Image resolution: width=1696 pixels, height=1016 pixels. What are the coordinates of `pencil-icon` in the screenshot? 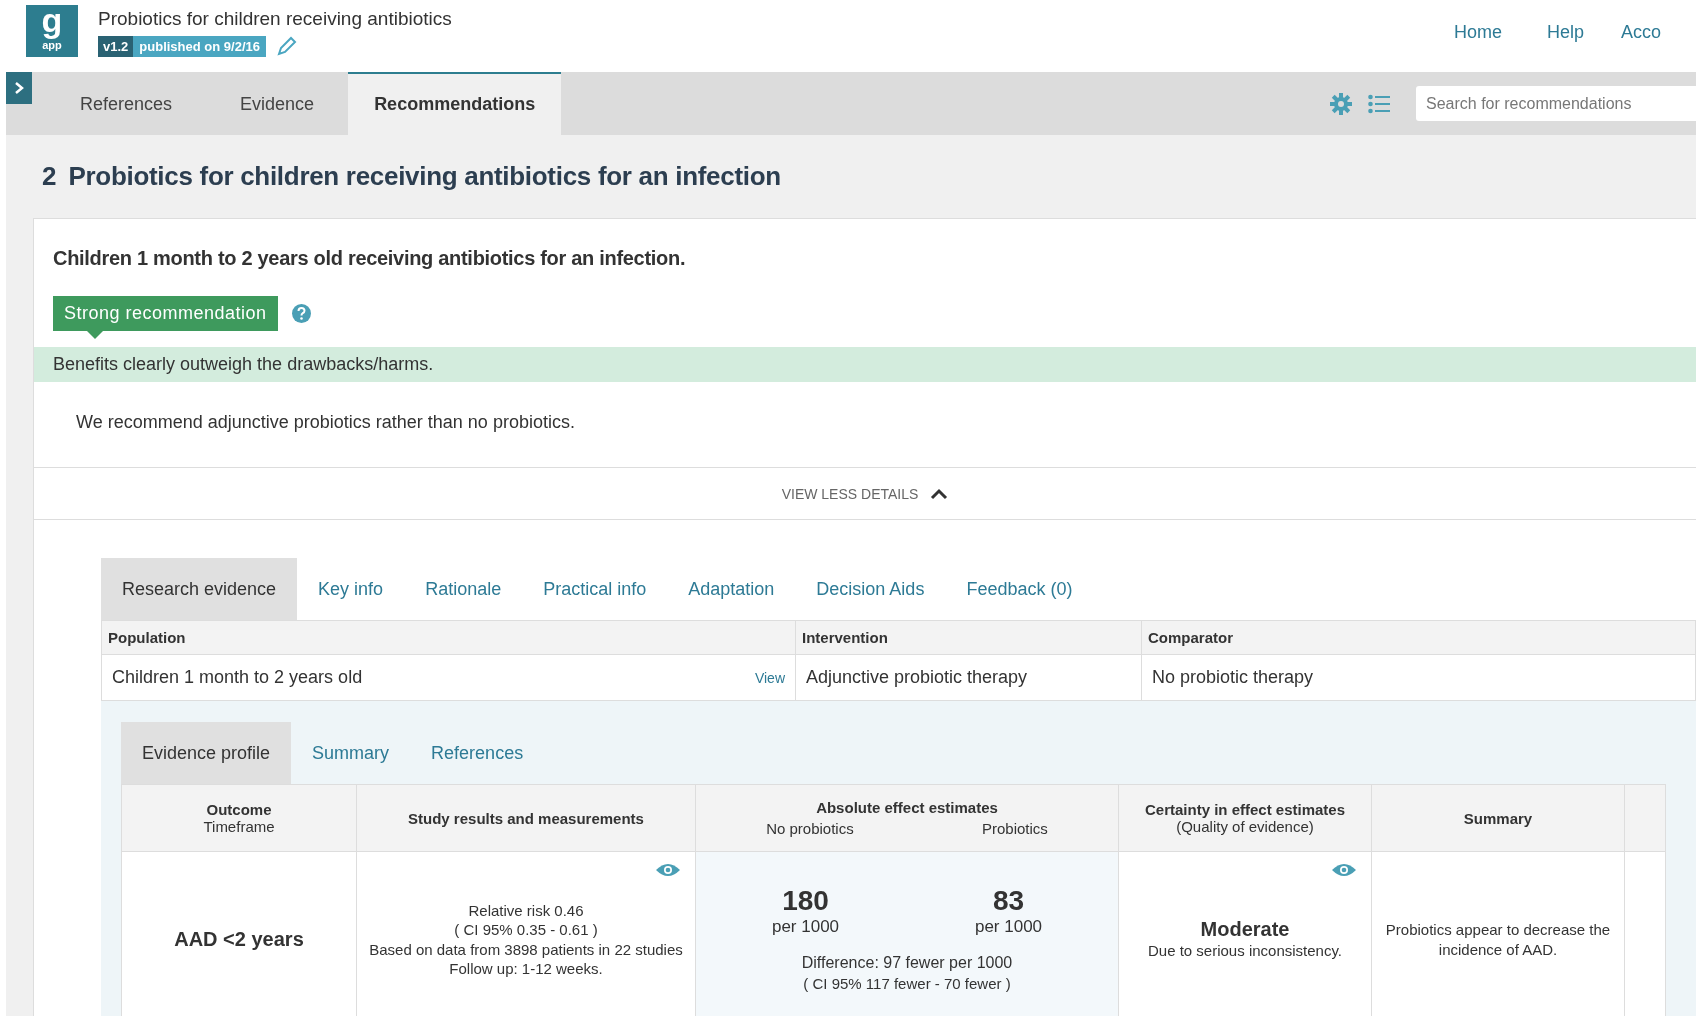 It's located at (286, 46).